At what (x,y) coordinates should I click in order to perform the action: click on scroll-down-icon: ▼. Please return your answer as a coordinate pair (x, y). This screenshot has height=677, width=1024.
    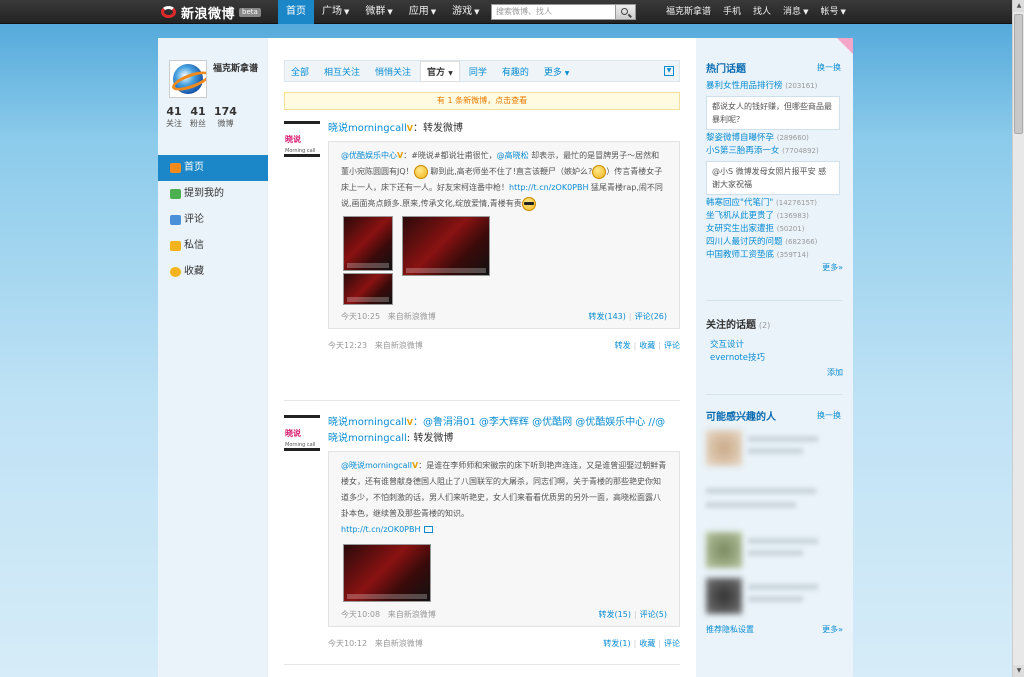
    Looking at the image, I should click on (1018, 671).